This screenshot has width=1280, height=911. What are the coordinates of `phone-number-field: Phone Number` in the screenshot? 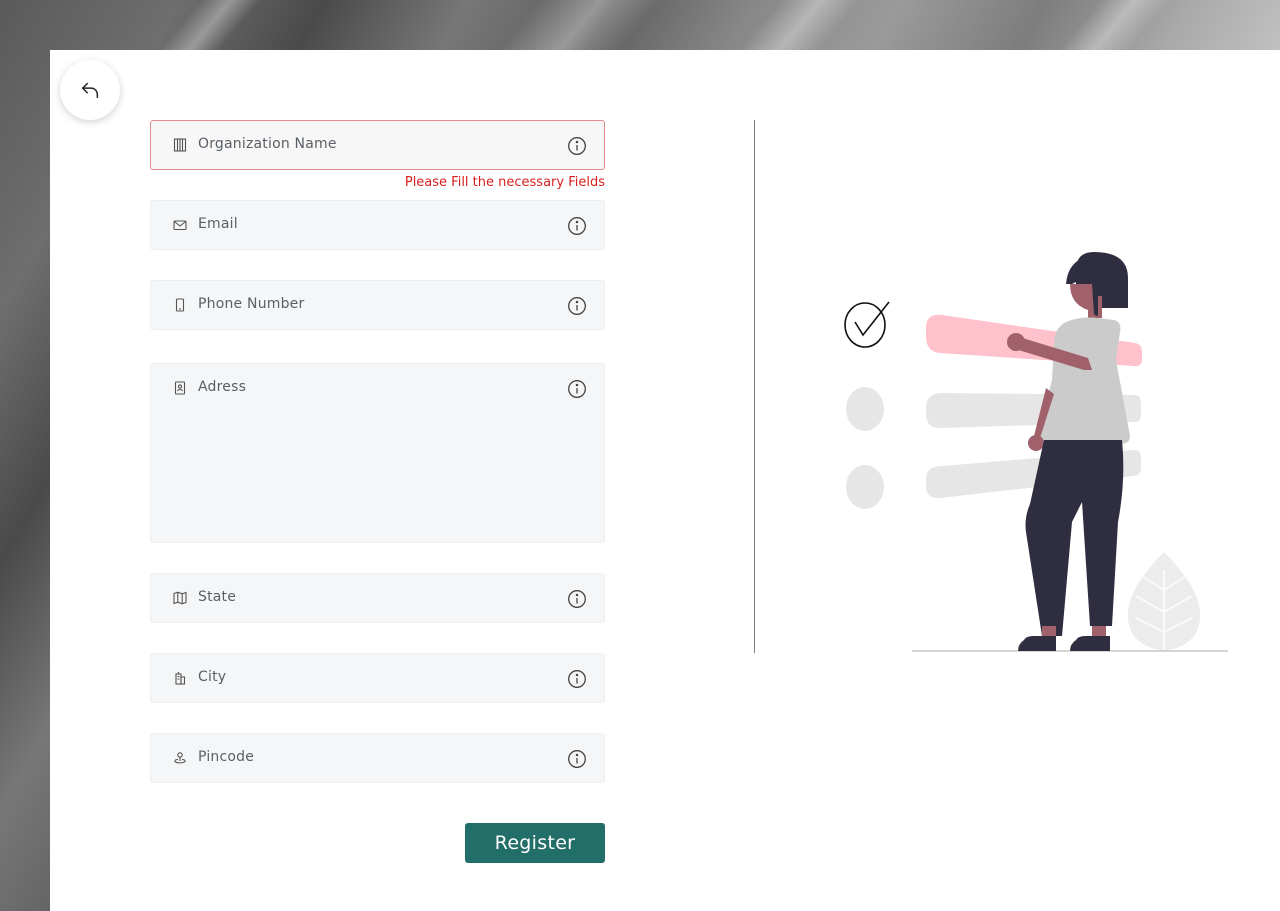 It's located at (377, 305).